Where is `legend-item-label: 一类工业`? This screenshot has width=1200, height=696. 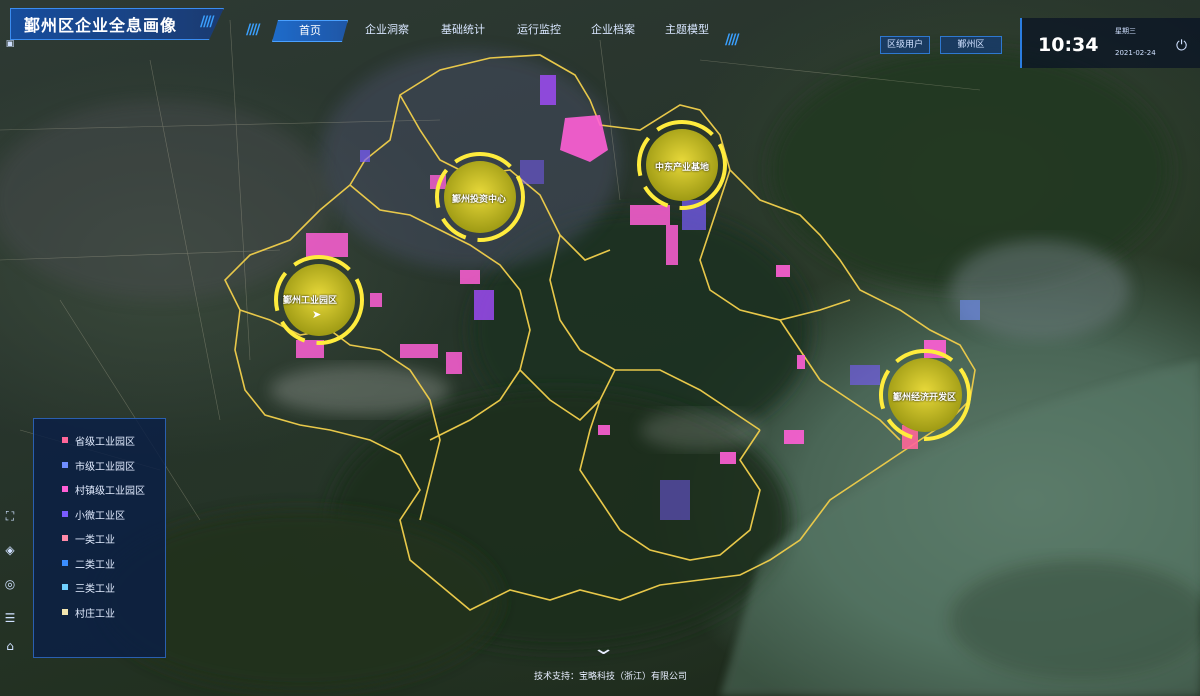 legend-item-label: 一类工业 is located at coordinates (95, 538).